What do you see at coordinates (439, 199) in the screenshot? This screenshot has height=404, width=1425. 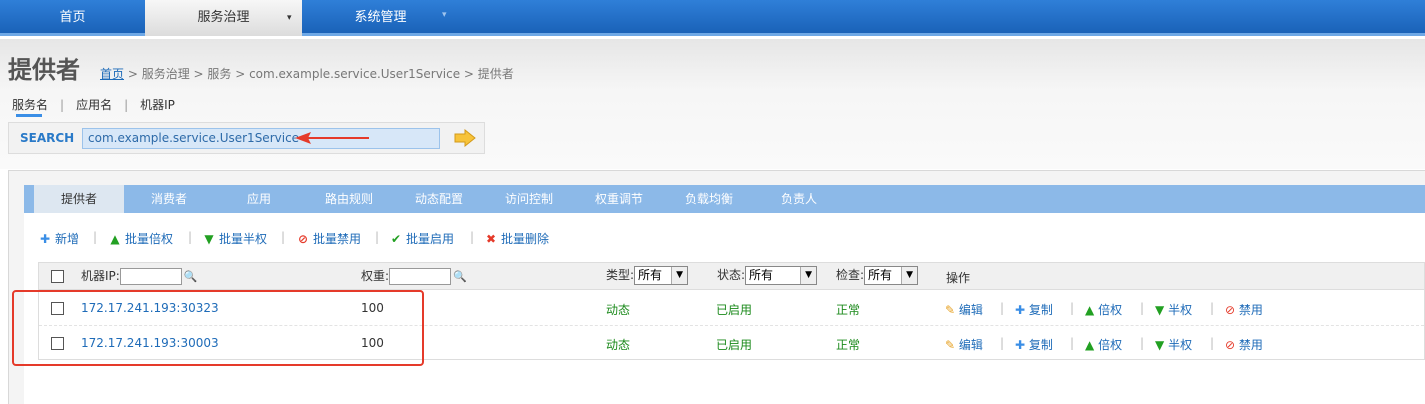 I see `tab-dynamic-config: 动态配置` at bounding box center [439, 199].